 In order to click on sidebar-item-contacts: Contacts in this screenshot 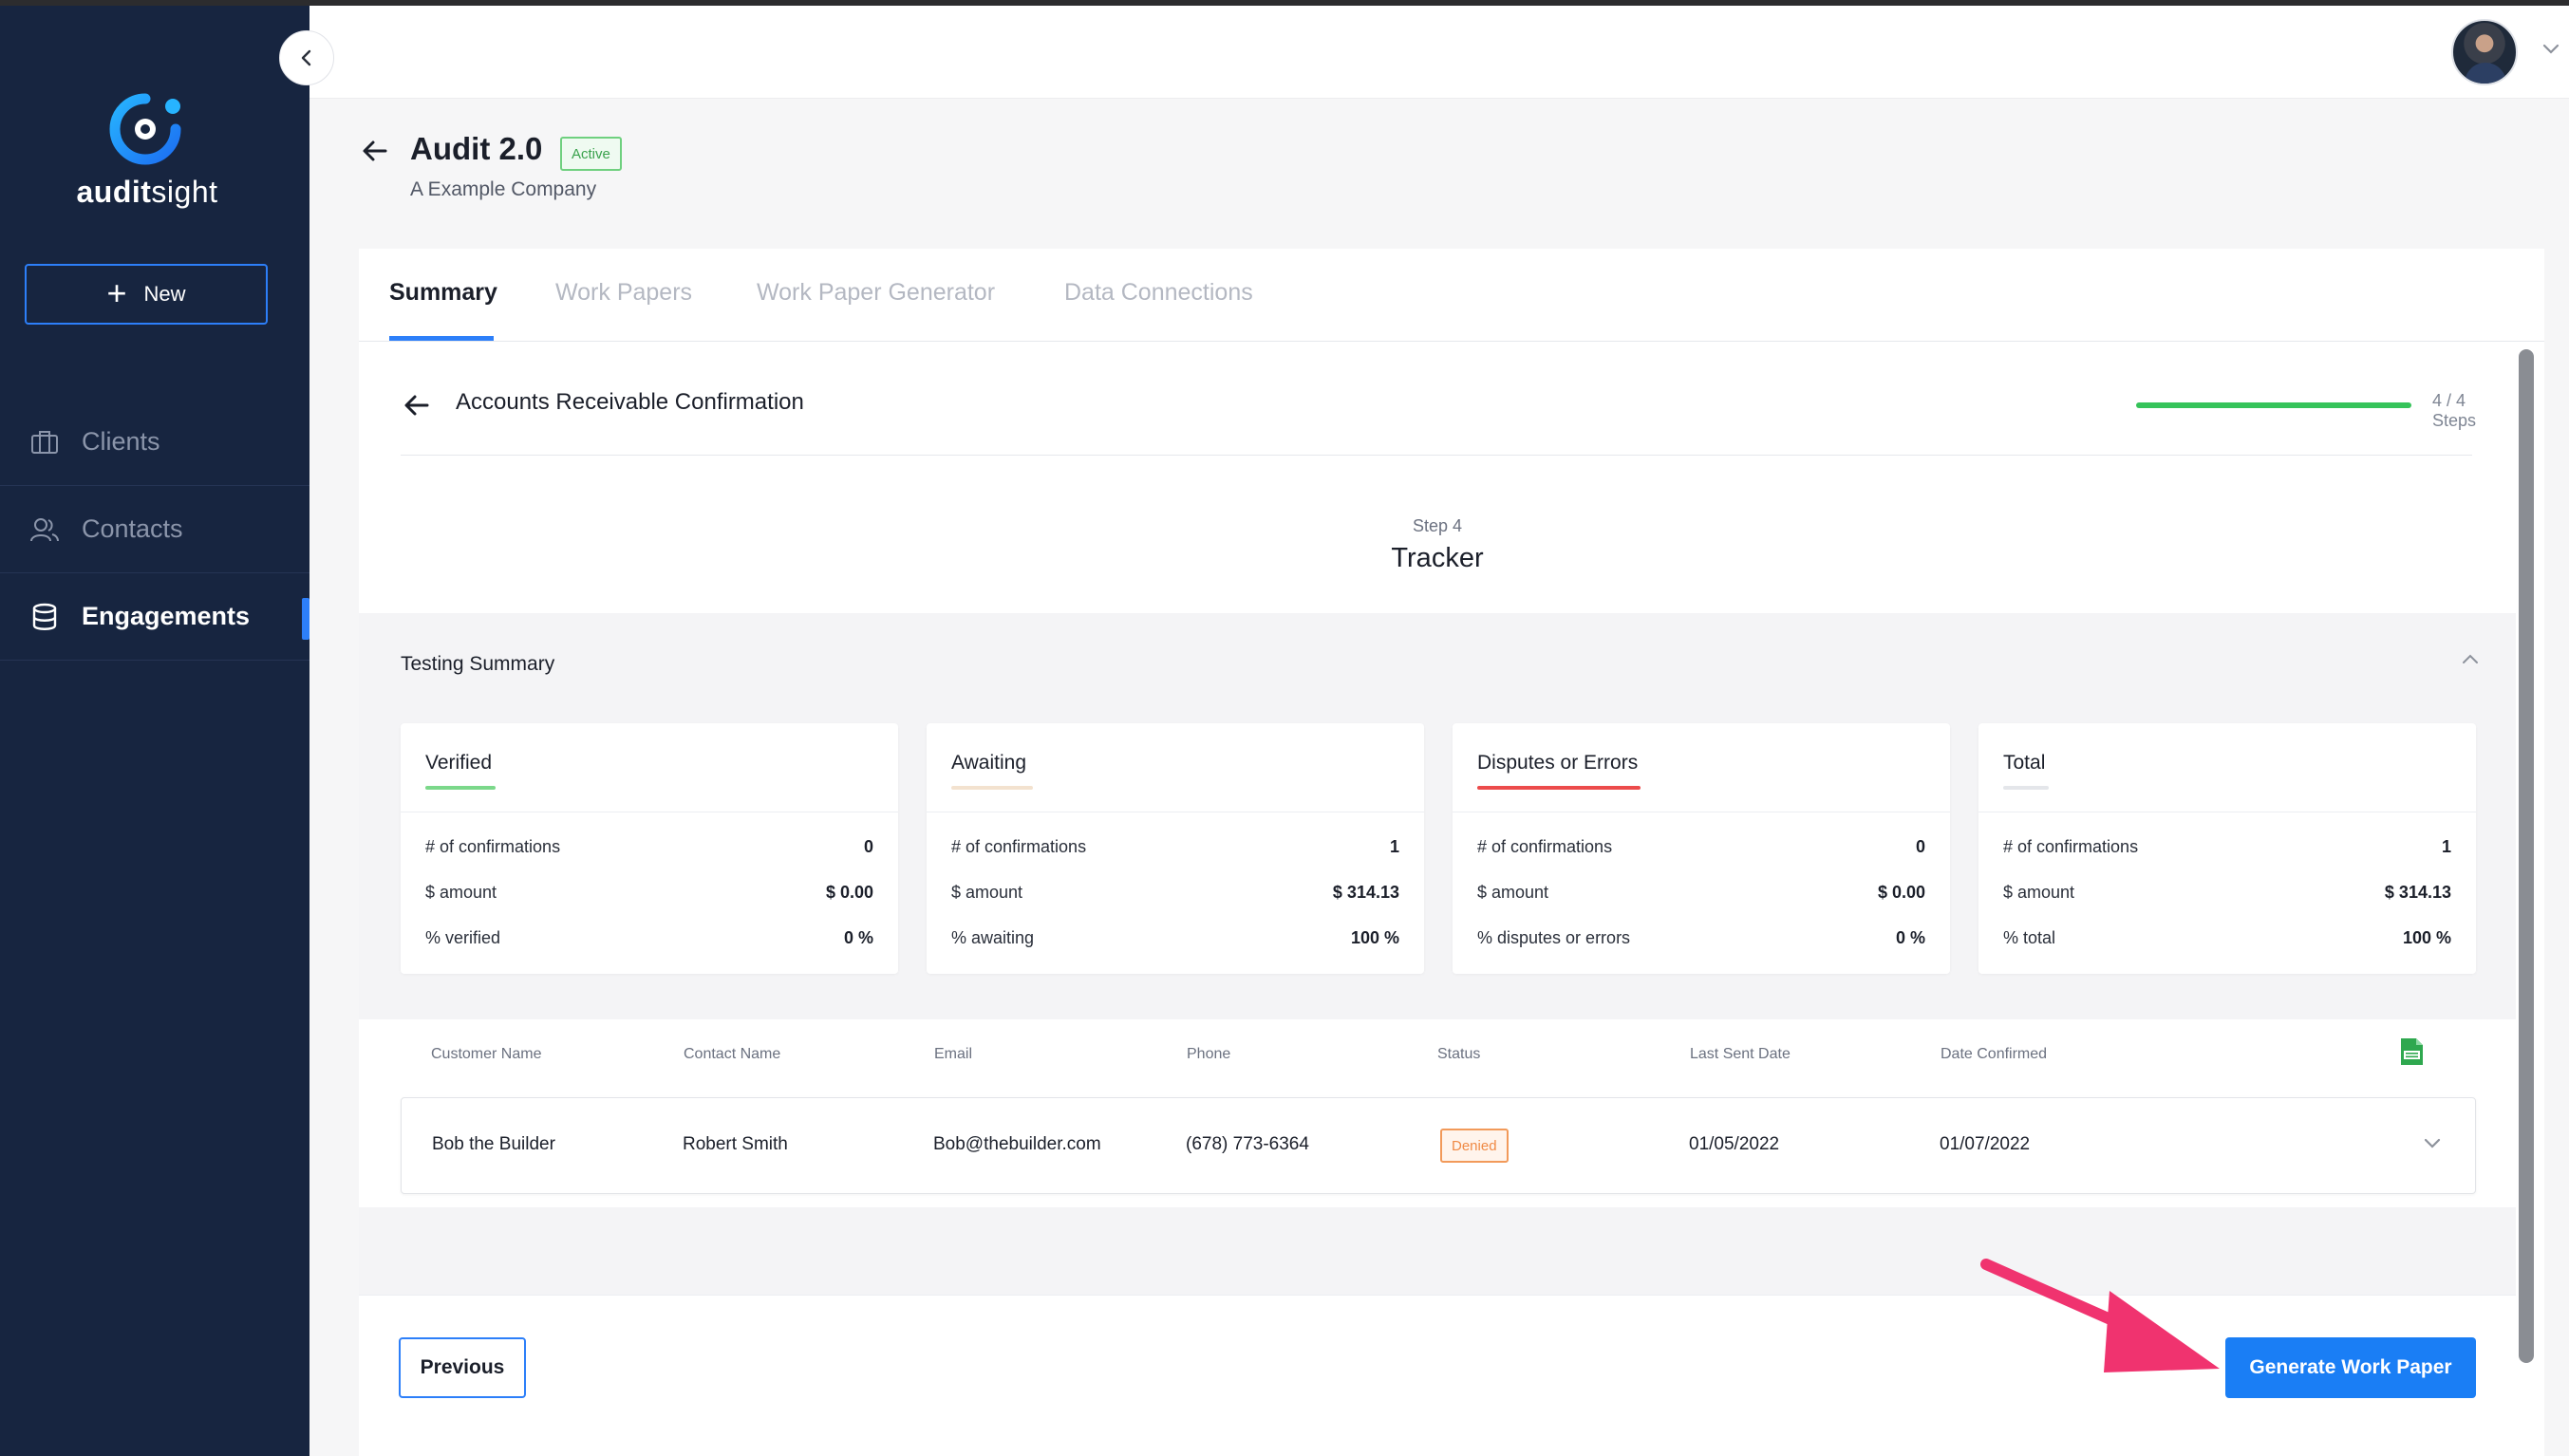, I will do `click(154, 529)`.